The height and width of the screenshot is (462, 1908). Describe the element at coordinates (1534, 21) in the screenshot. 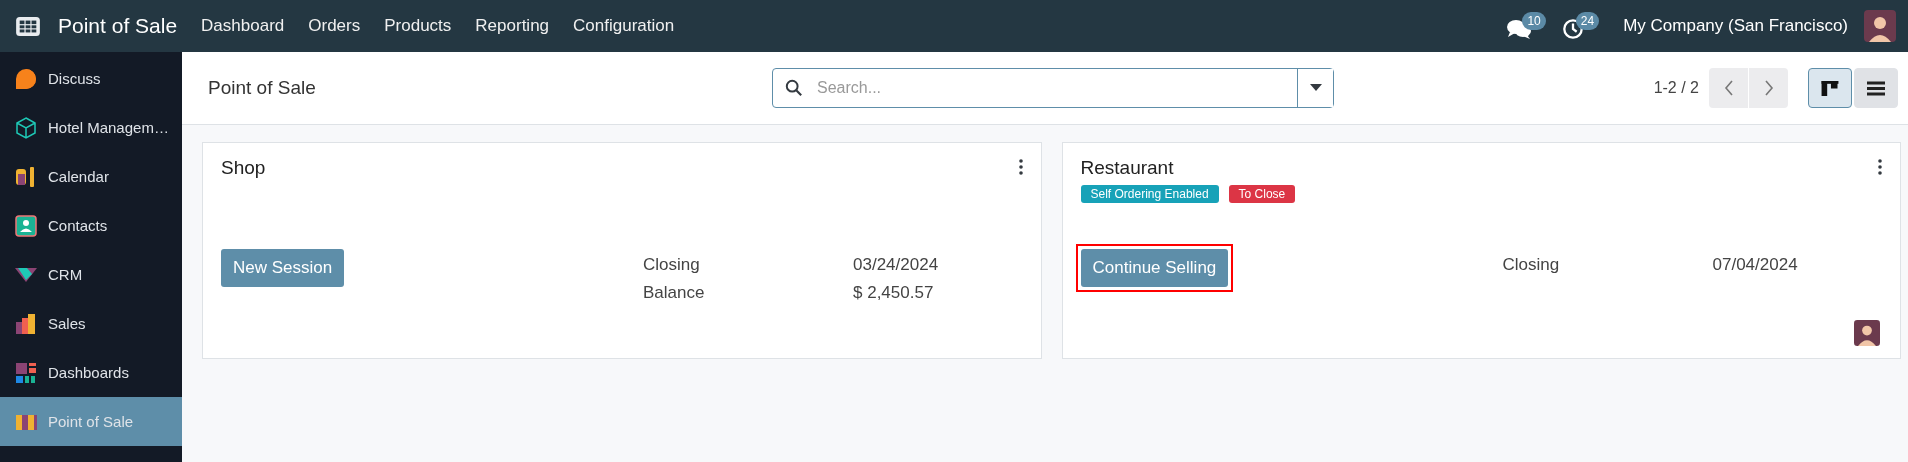

I see `message-count-badge: 10` at that location.